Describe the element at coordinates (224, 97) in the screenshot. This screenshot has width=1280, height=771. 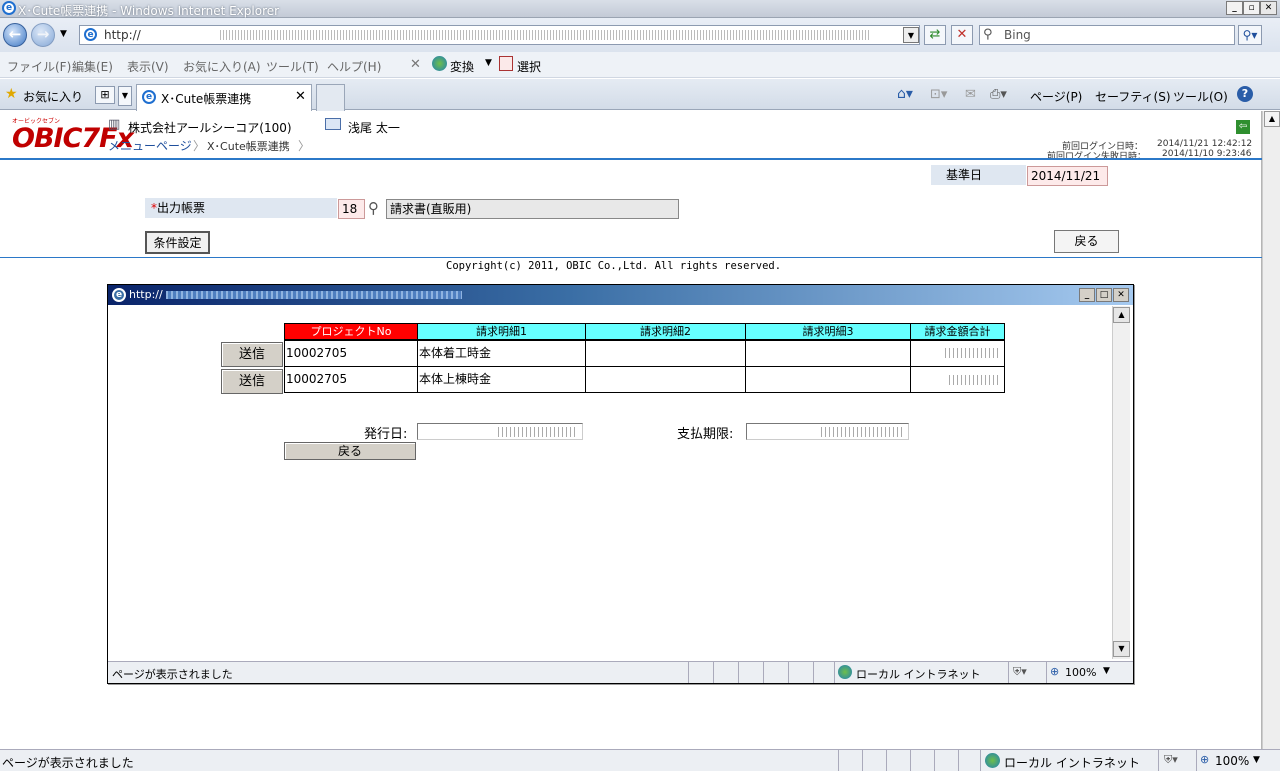
I see `tab-active: e X･Cute帳票連携 ✕` at that location.